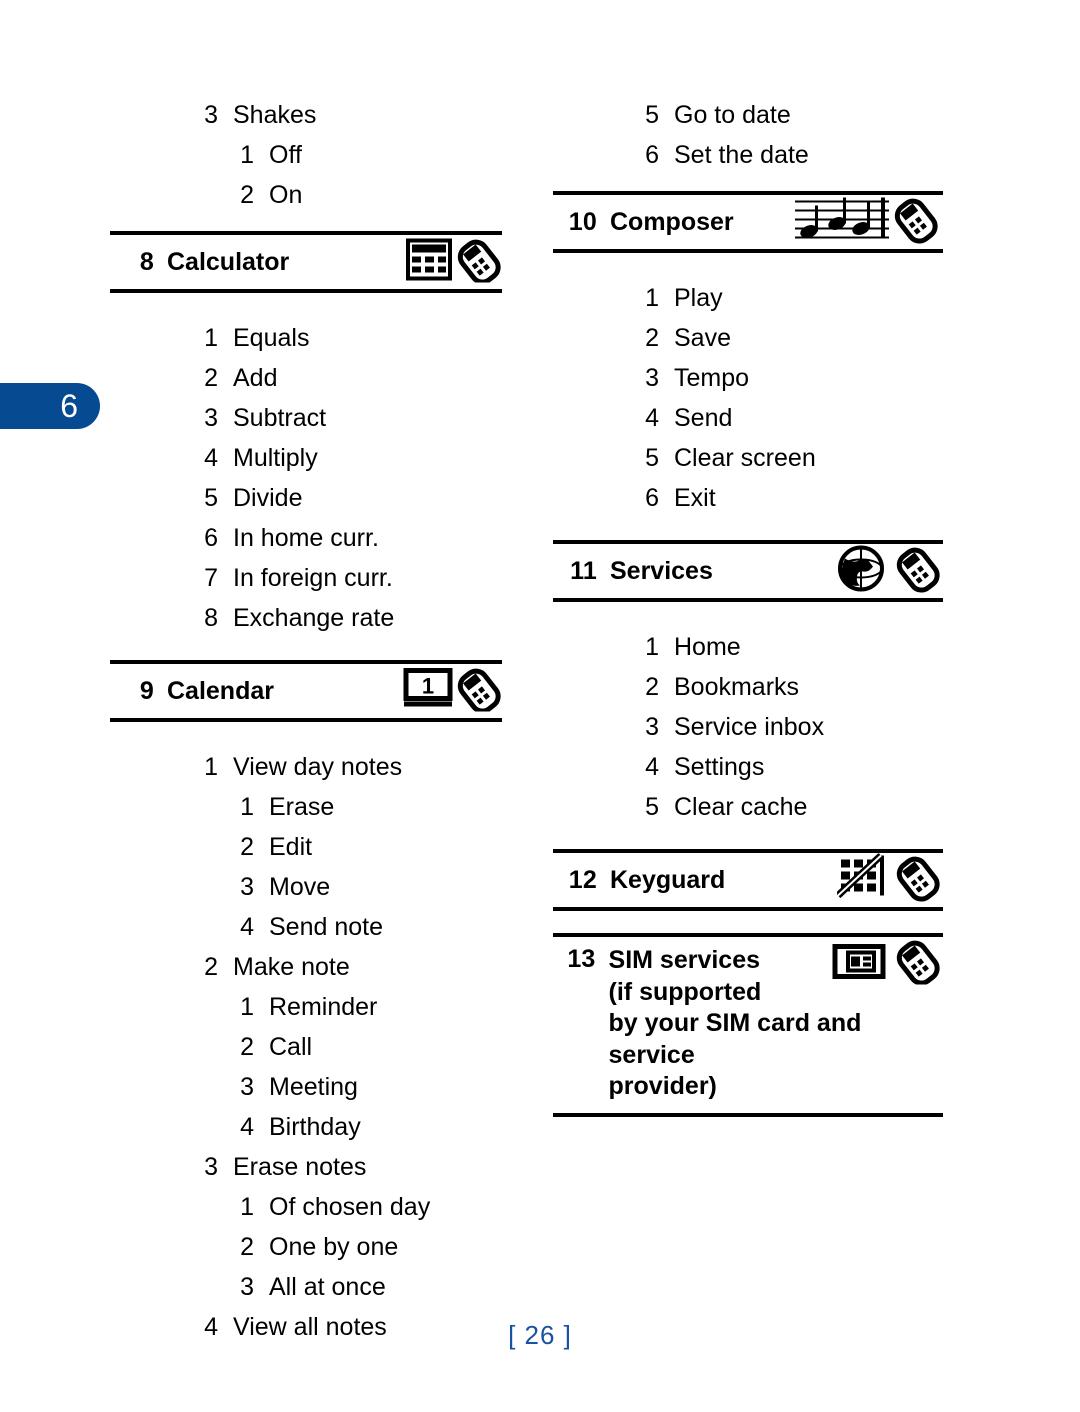  Describe the element at coordinates (452, 691) in the screenshot. I see `calendar-phone-icon: 1` at that location.